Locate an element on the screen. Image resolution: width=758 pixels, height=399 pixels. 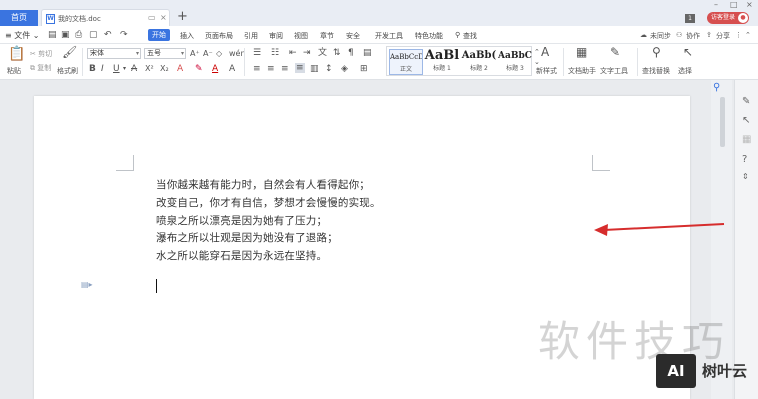
arrow-head is located at coordinates (601, 230).